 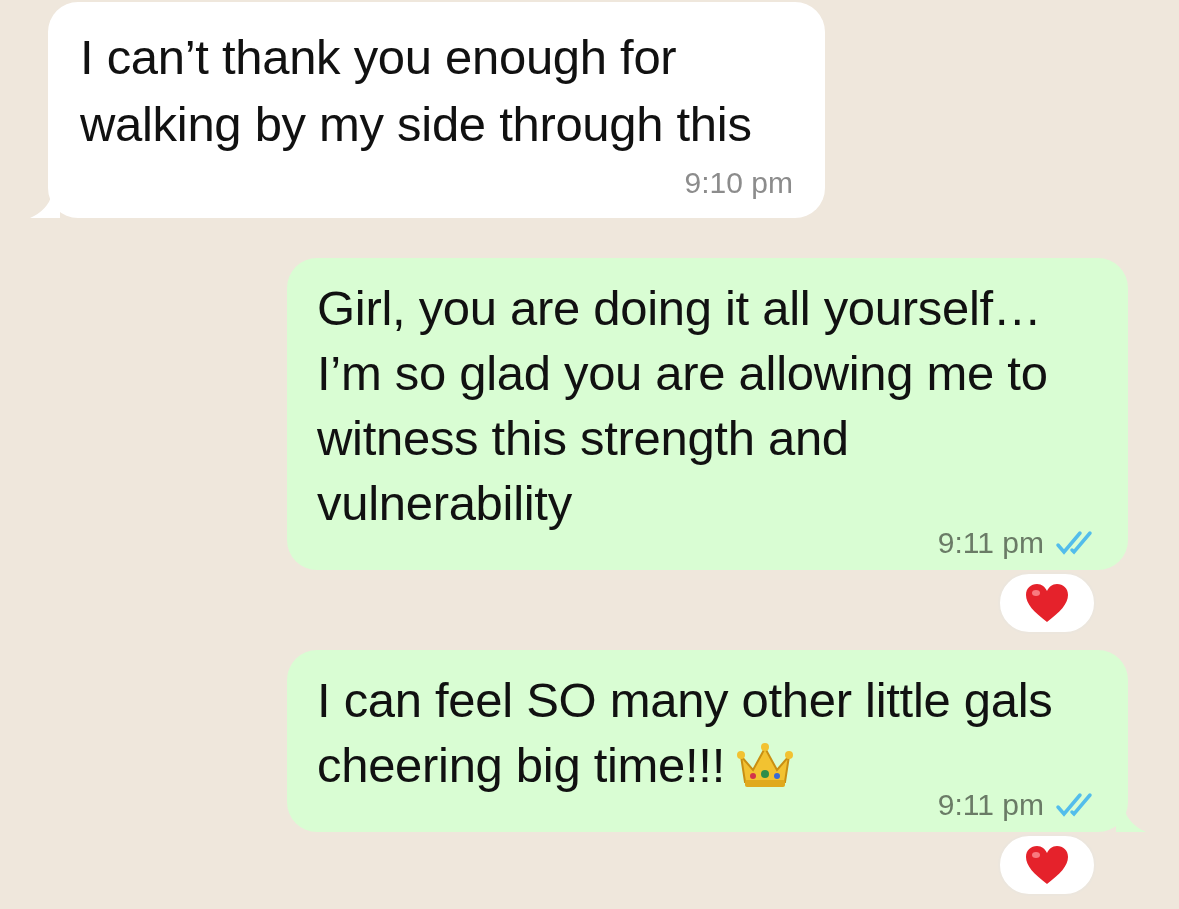 What do you see at coordinates (707, 741) in the screenshot?
I see `message-bubble: I can feel SO many other little gals cheering big time!!! 9:11 pm` at bounding box center [707, 741].